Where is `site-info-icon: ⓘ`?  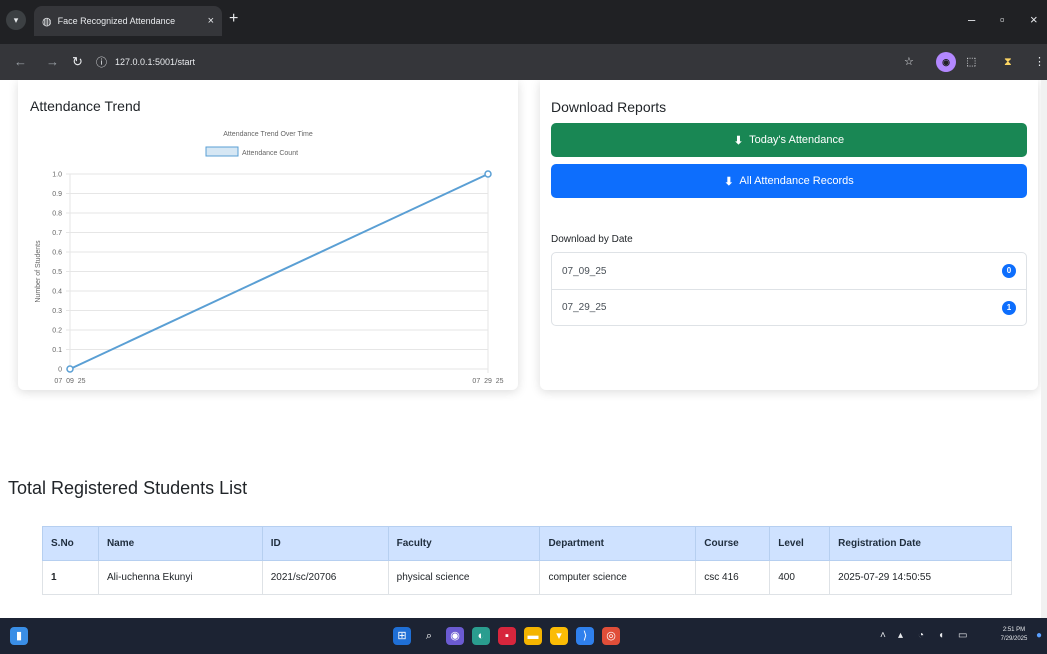 site-info-icon: ⓘ is located at coordinates (101, 62).